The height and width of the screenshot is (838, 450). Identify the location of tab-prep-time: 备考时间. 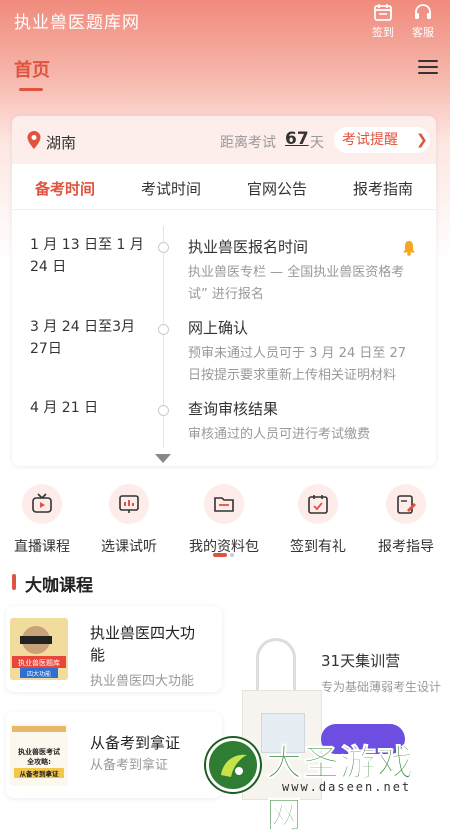
(65, 188).